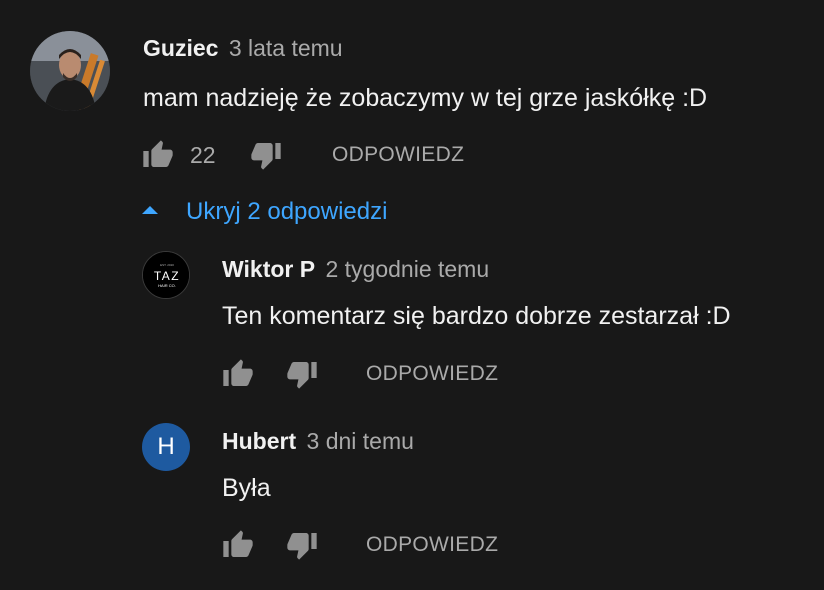  What do you see at coordinates (286, 48) in the screenshot?
I see `comment-timestamp: 3 lata temu` at bounding box center [286, 48].